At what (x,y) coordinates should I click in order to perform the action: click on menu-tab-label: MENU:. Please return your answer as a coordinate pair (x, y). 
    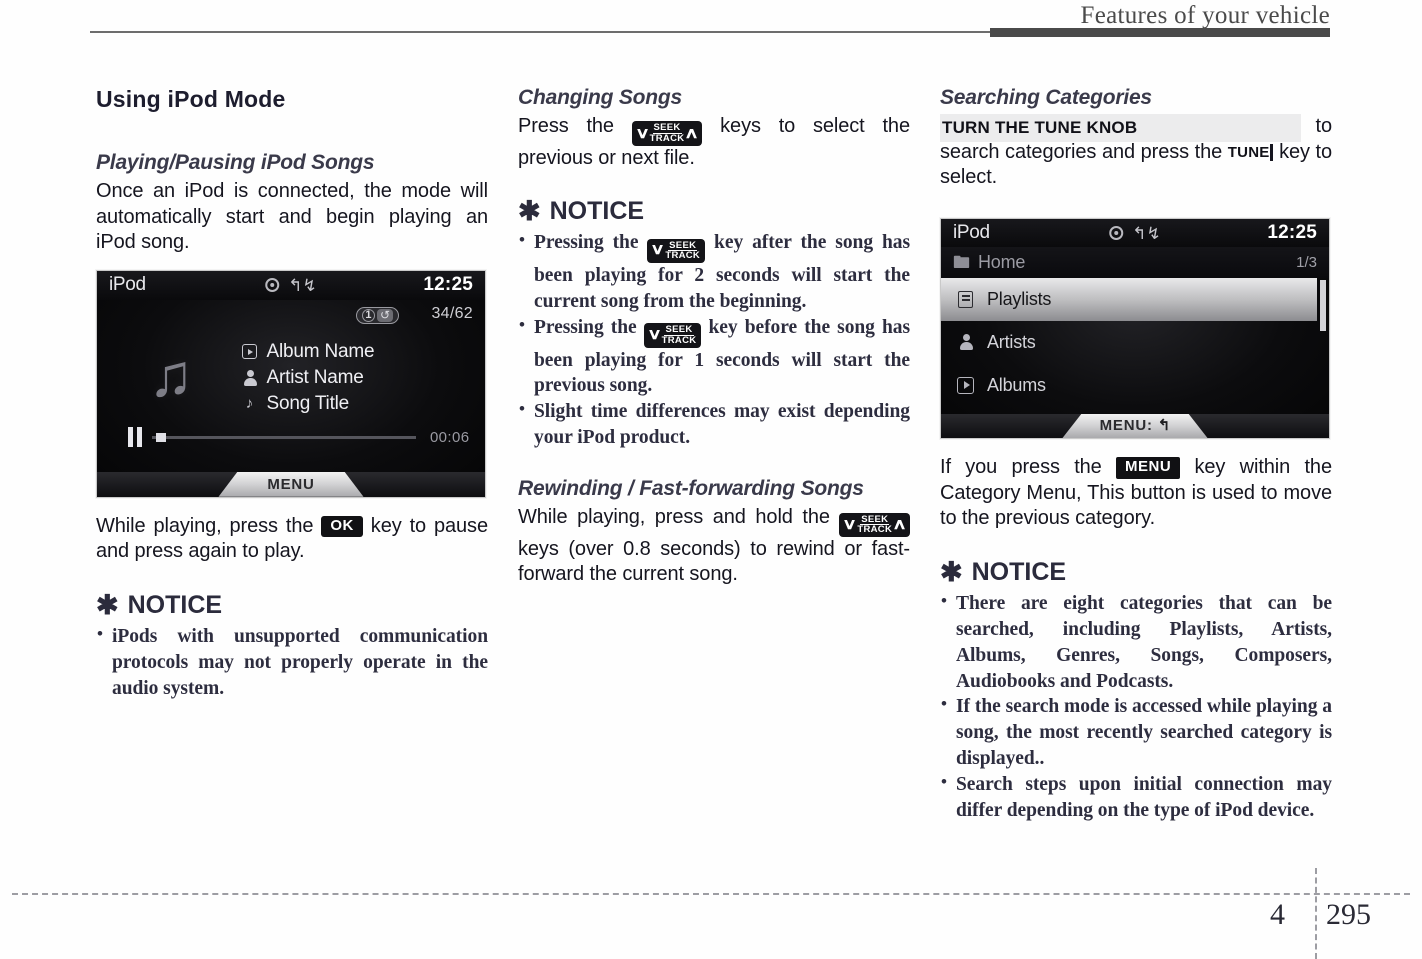
    Looking at the image, I should click on (1126, 426).